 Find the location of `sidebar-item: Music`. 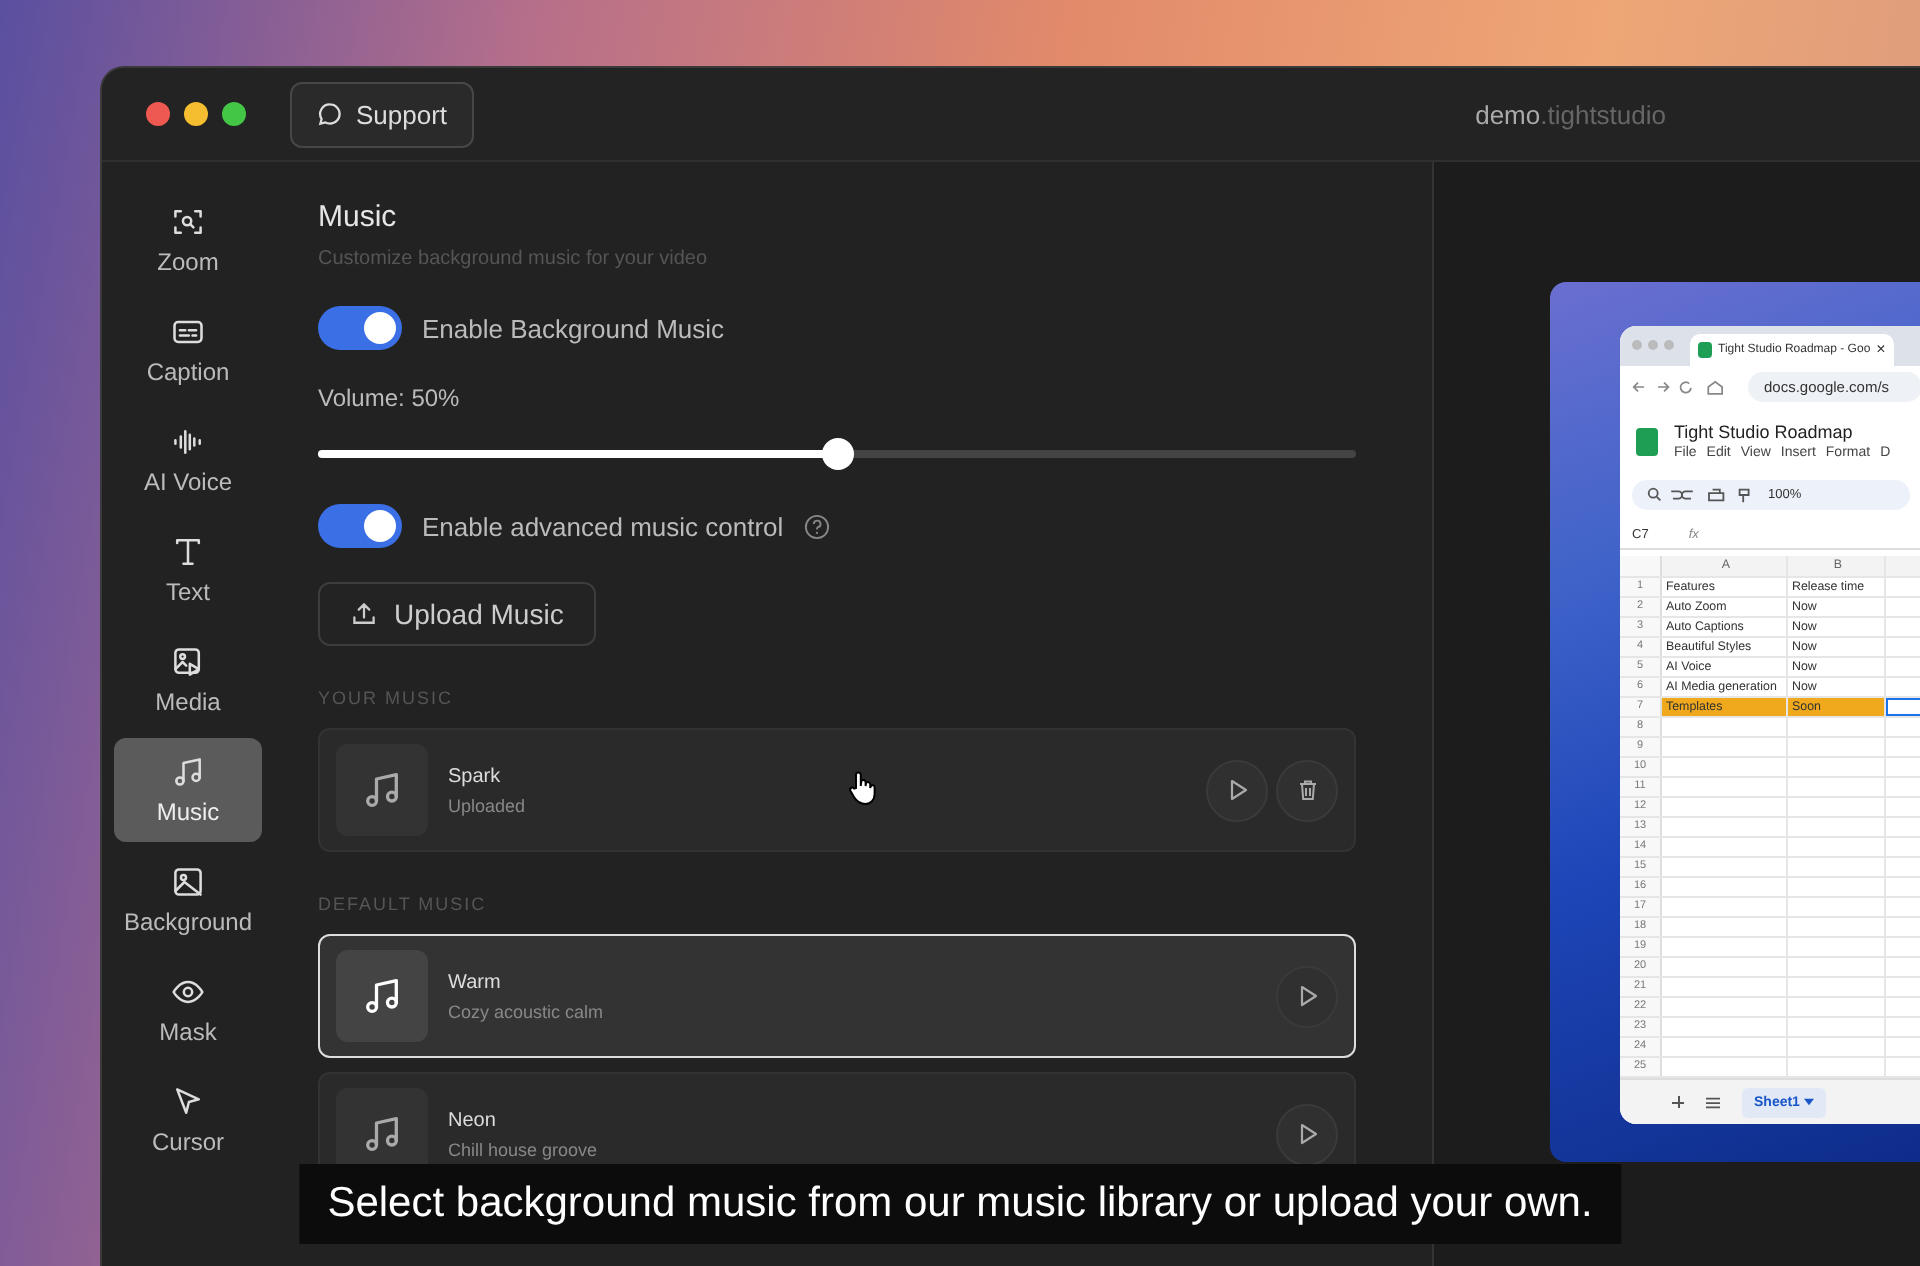

sidebar-item: Music is located at coordinates (188, 790).